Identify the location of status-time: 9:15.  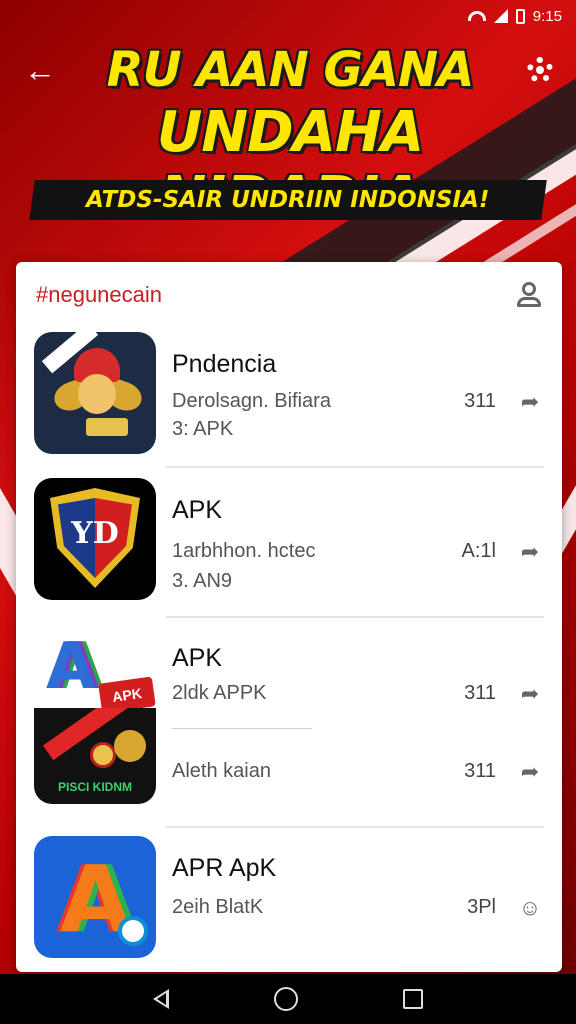
(547, 16).